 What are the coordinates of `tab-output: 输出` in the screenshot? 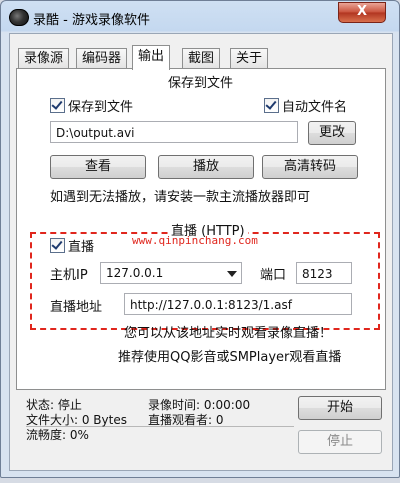 It's located at (151, 57).